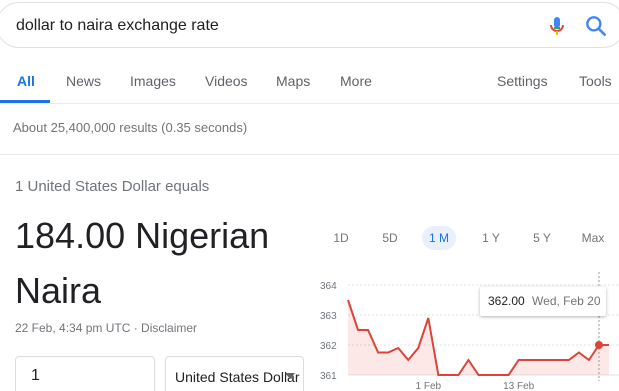  I want to click on currency-select: United States Dollar, so click(234, 373).